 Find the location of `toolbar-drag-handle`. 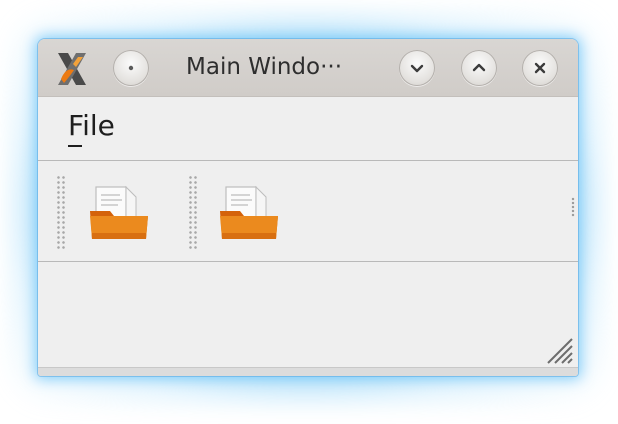

toolbar-drag-handle is located at coordinates (61, 213).